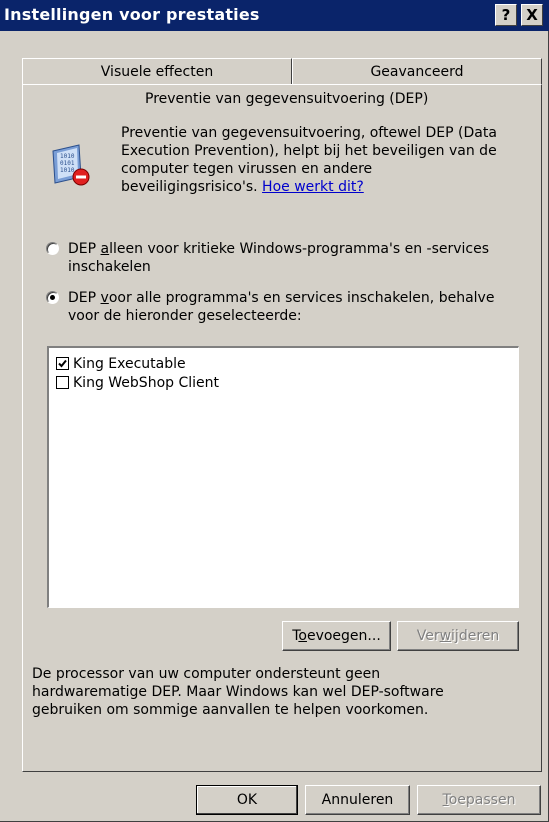 This screenshot has height=822, width=549. I want to click on radio-selected-dot, so click(52, 297).